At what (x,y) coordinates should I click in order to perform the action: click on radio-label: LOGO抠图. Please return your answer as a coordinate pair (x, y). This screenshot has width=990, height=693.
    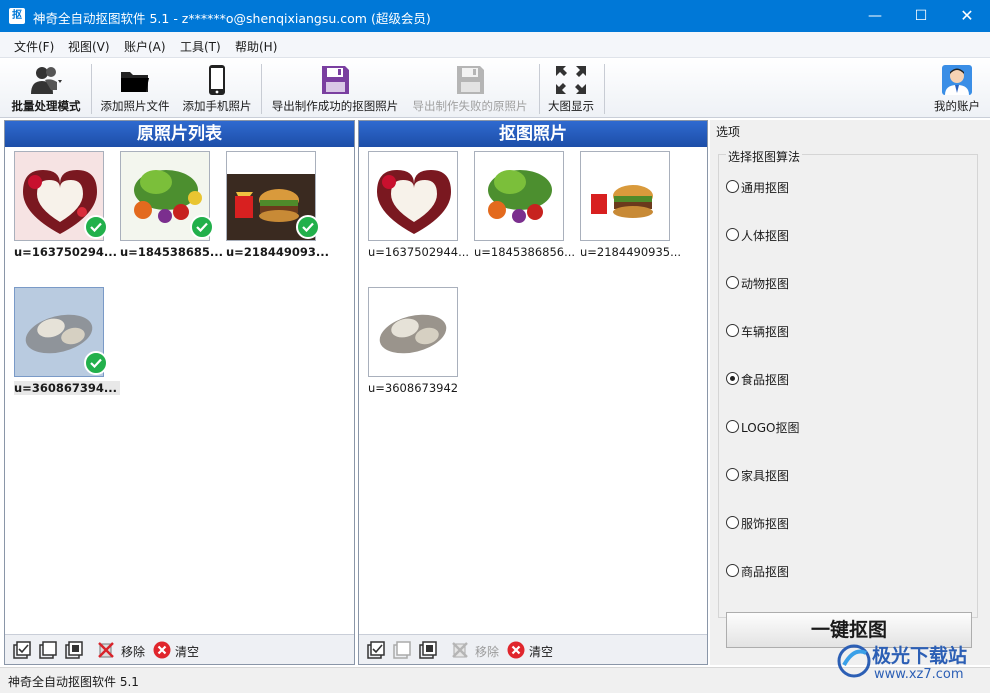
    Looking at the image, I should click on (770, 428).